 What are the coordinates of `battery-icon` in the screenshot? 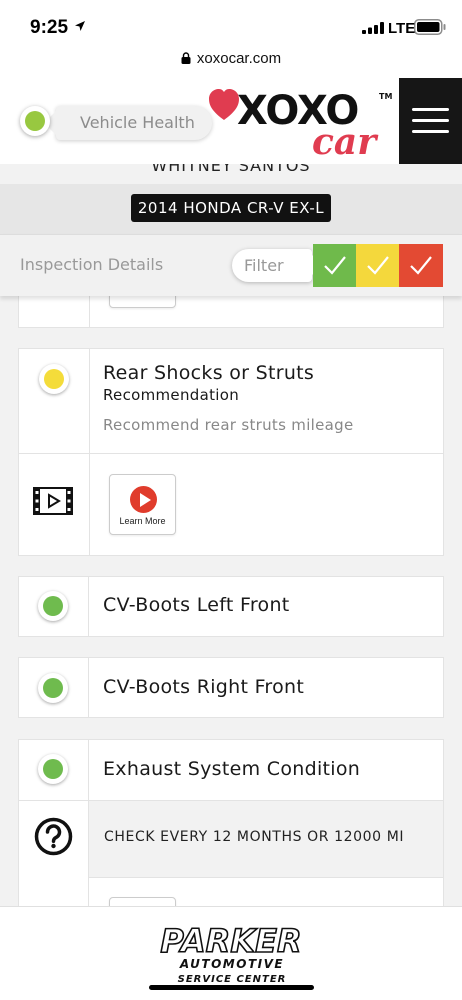 It's located at (430, 27).